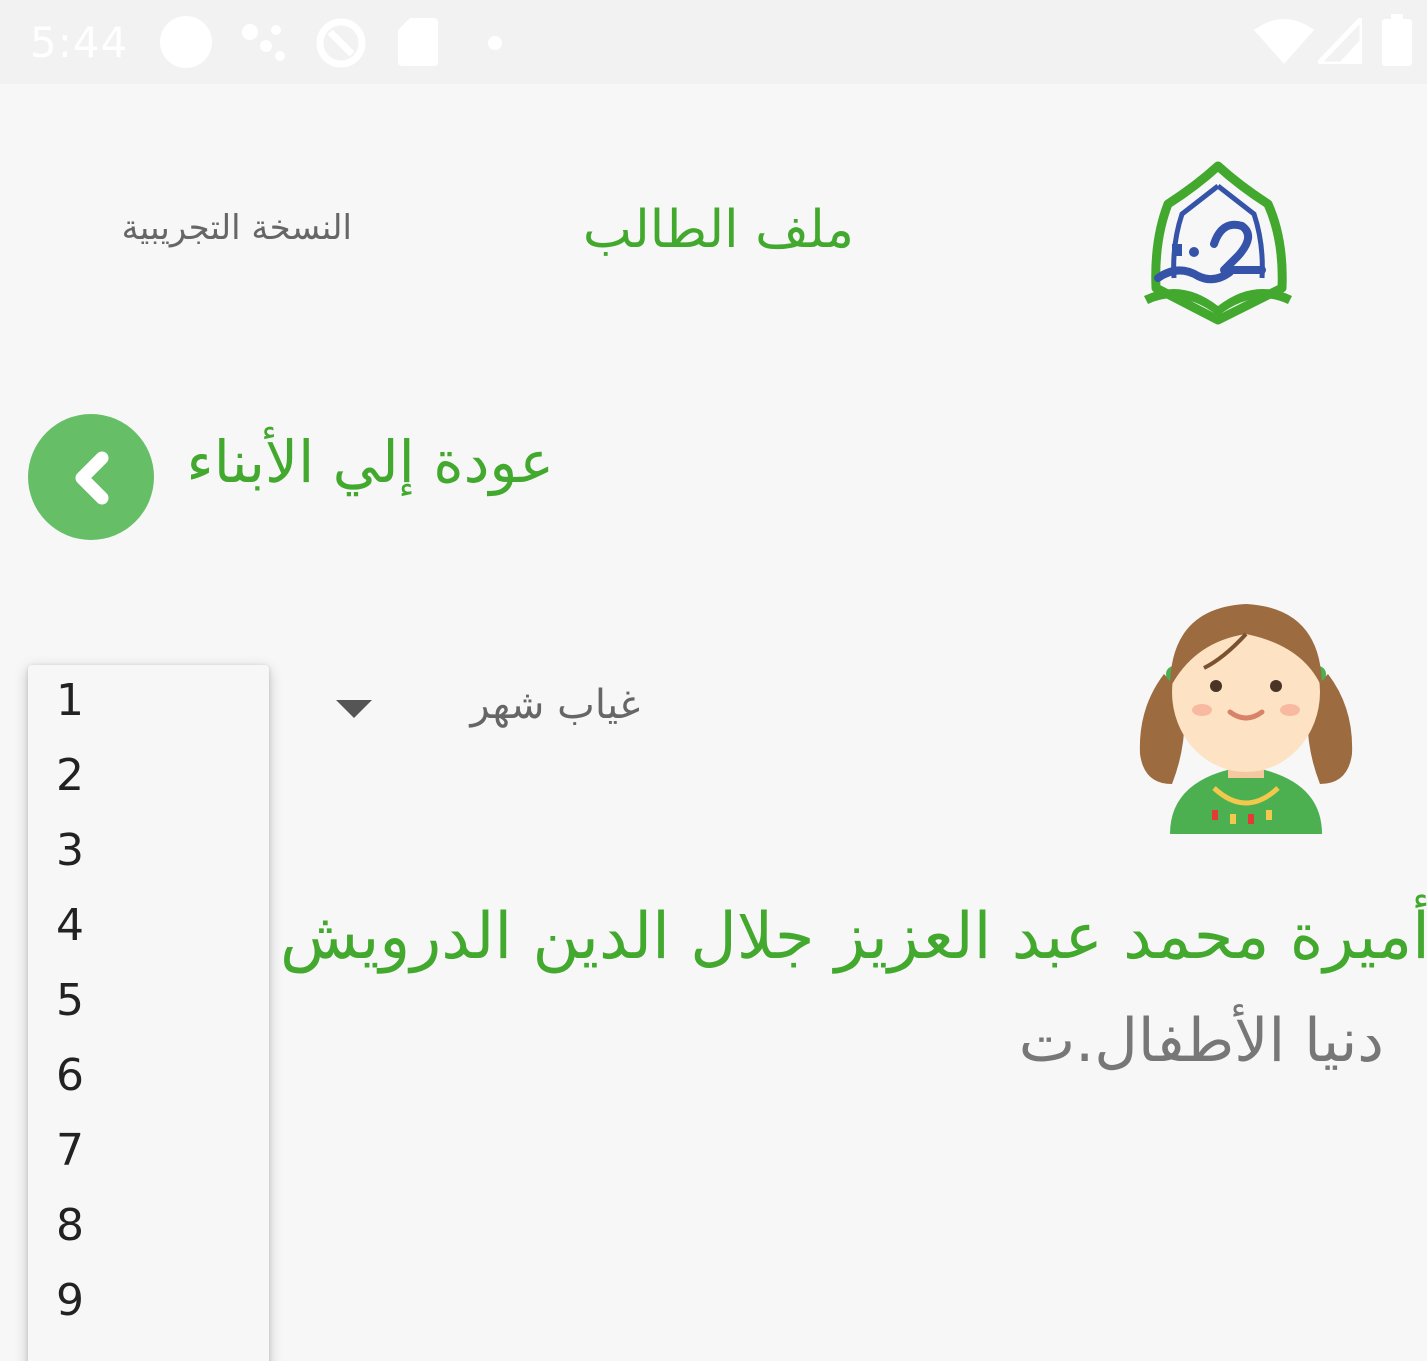 This screenshot has width=1427, height=1361. What do you see at coordinates (148, 852) in the screenshot?
I see `month-option: 3` at bounding box center [148, 852].